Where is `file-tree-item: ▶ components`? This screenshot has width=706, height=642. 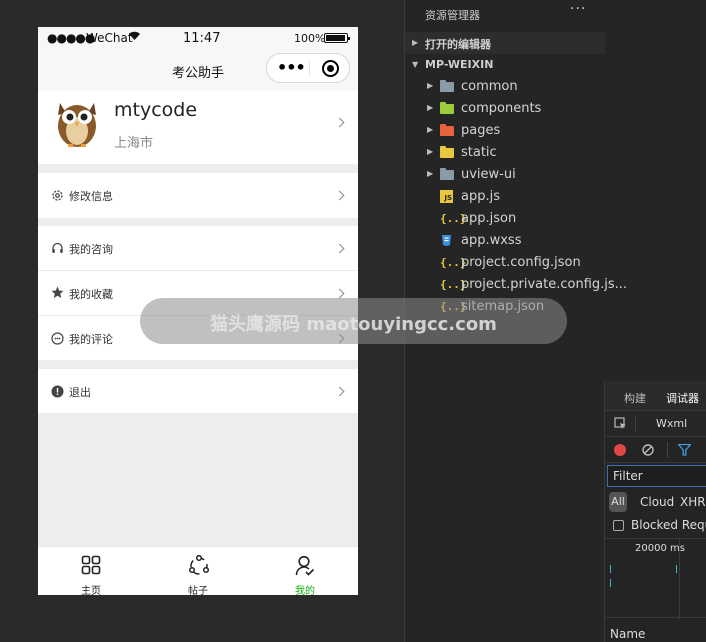
file-tree-item: ▶ components is located at coordinates (505, 109).